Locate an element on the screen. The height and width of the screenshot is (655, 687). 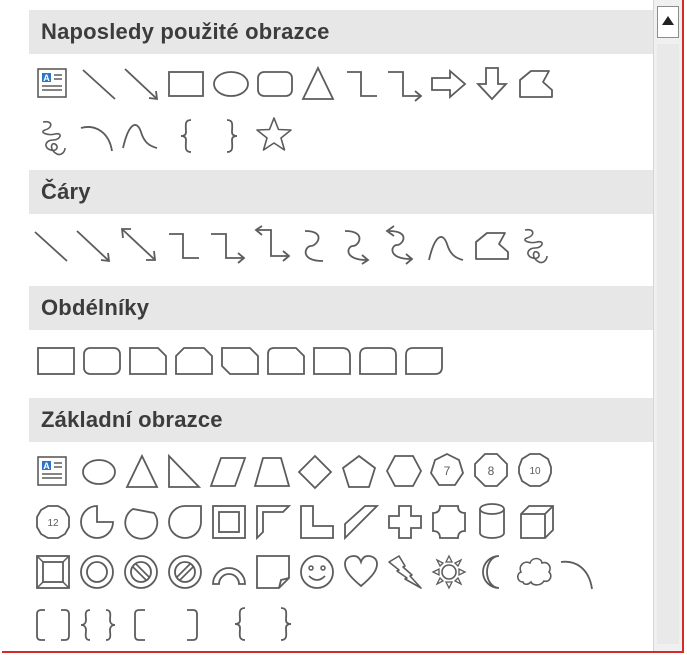
recent-shapes-row-1: A is located at coordinates (341, 87).